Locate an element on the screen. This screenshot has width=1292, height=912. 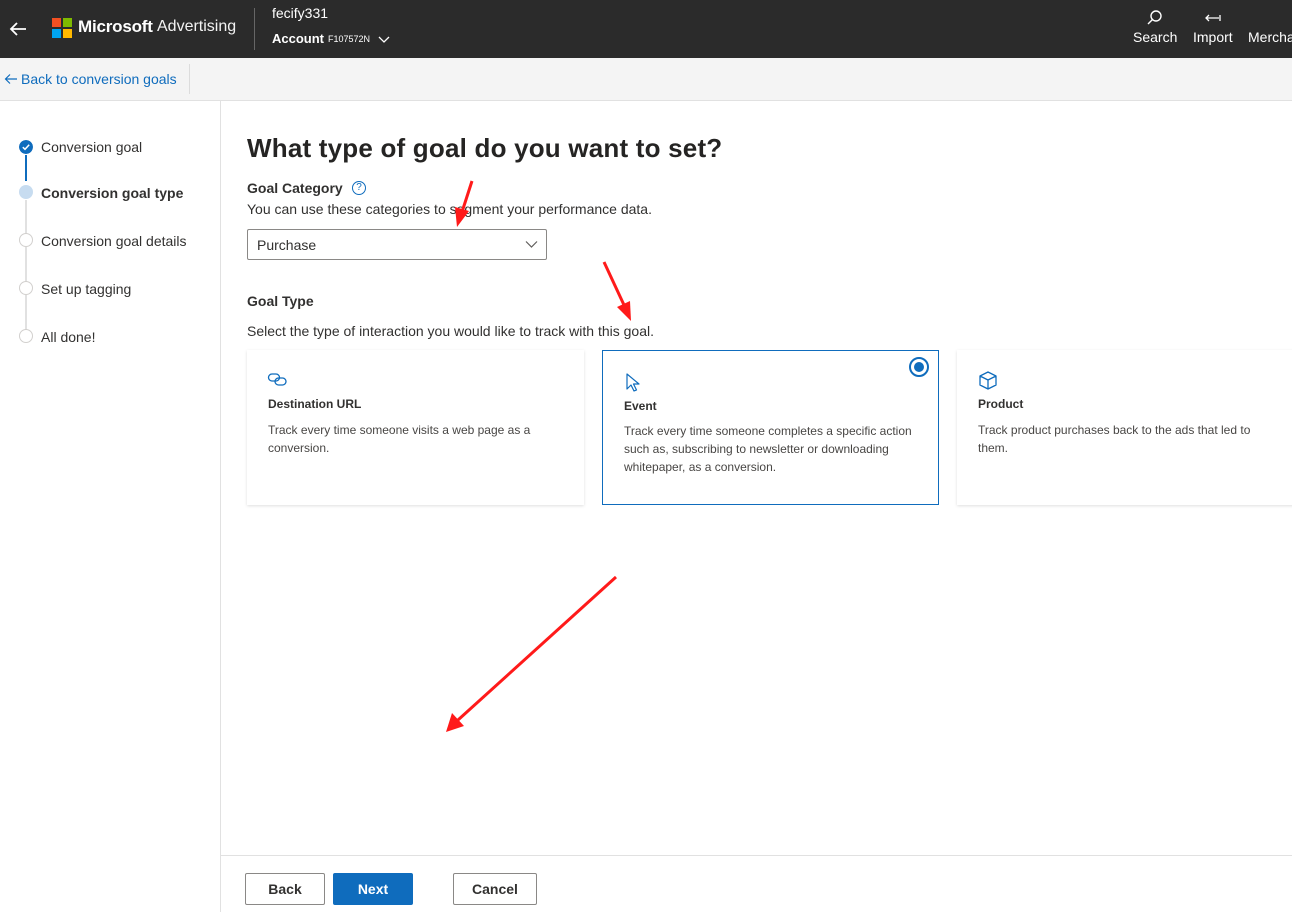
arrow-left-icon is located at coordinates (10, 79).